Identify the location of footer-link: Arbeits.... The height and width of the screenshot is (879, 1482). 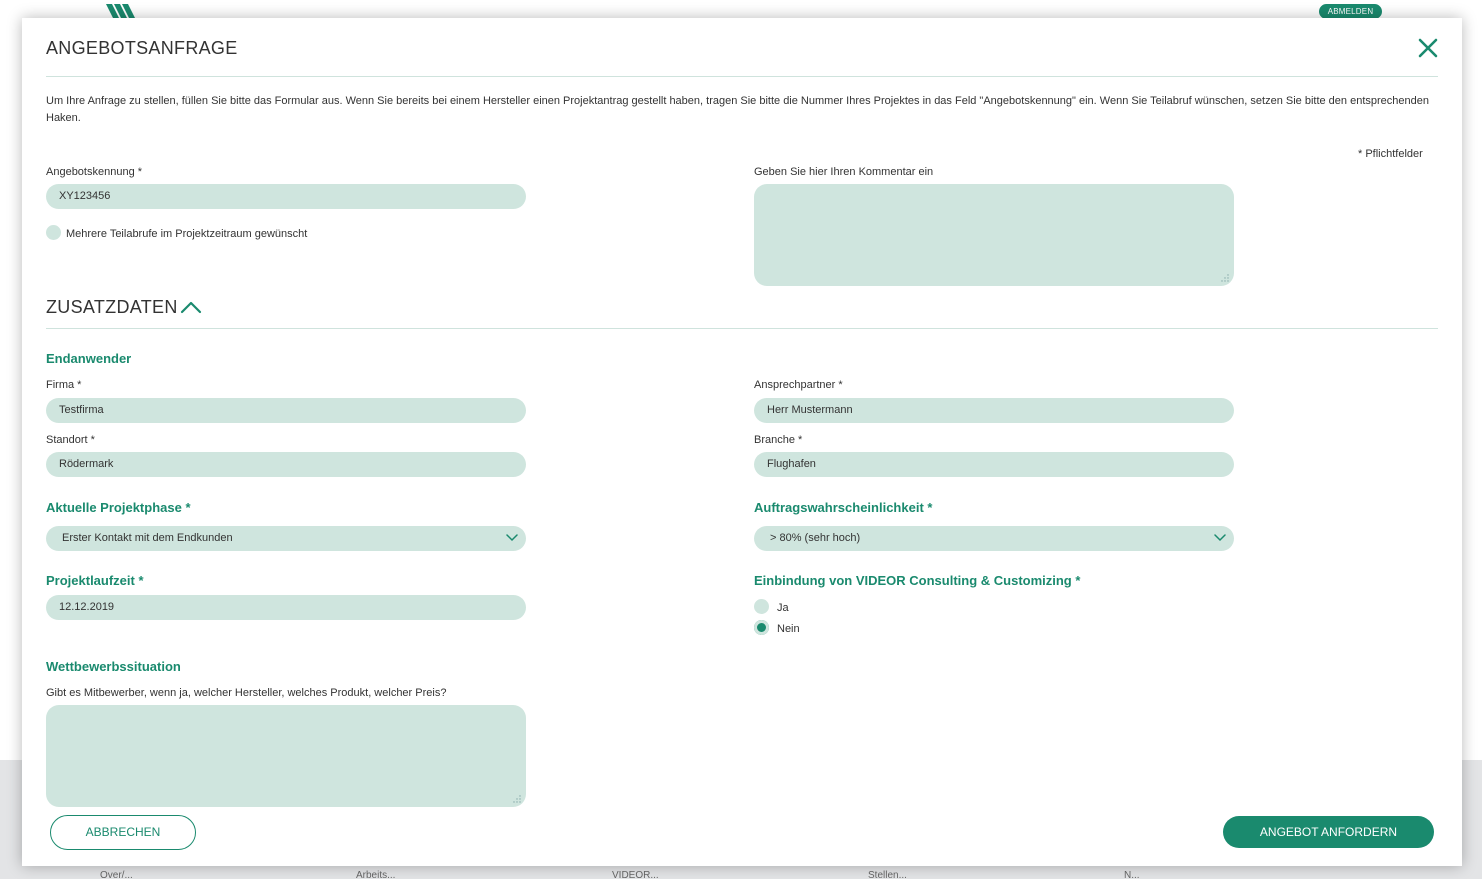
(375, 874).